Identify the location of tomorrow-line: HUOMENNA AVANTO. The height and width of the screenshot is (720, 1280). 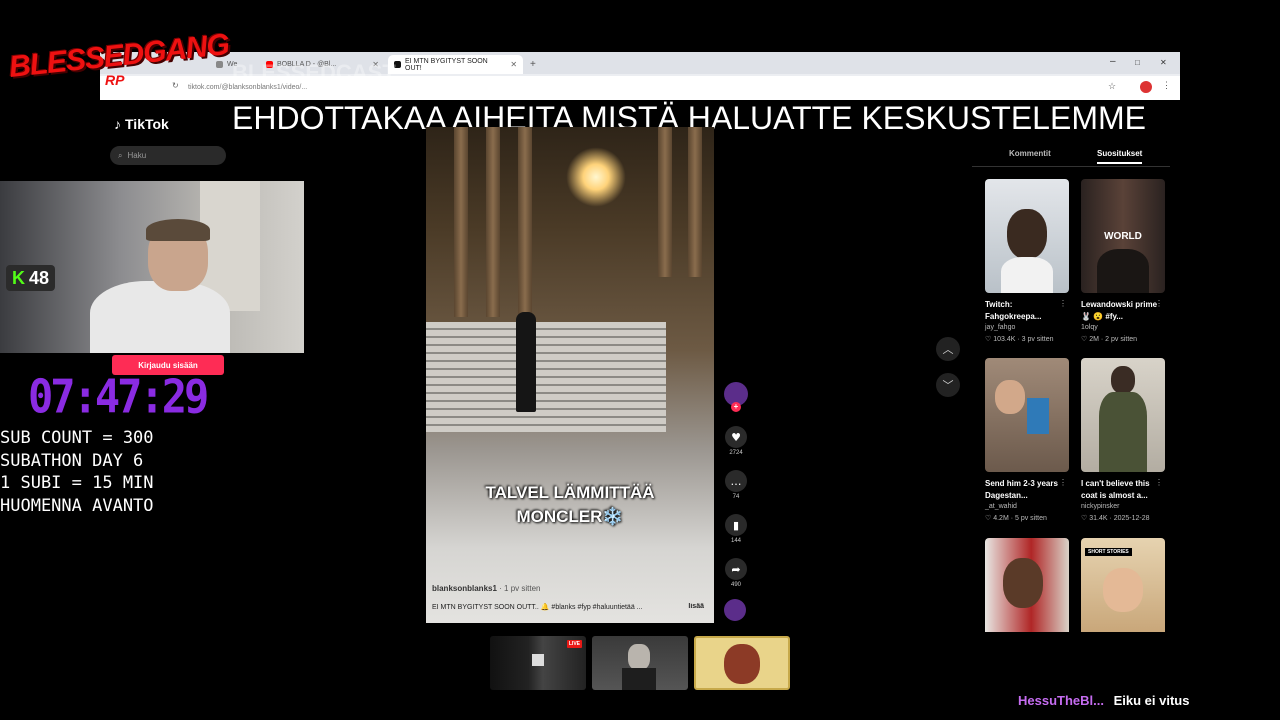
(77, 505).